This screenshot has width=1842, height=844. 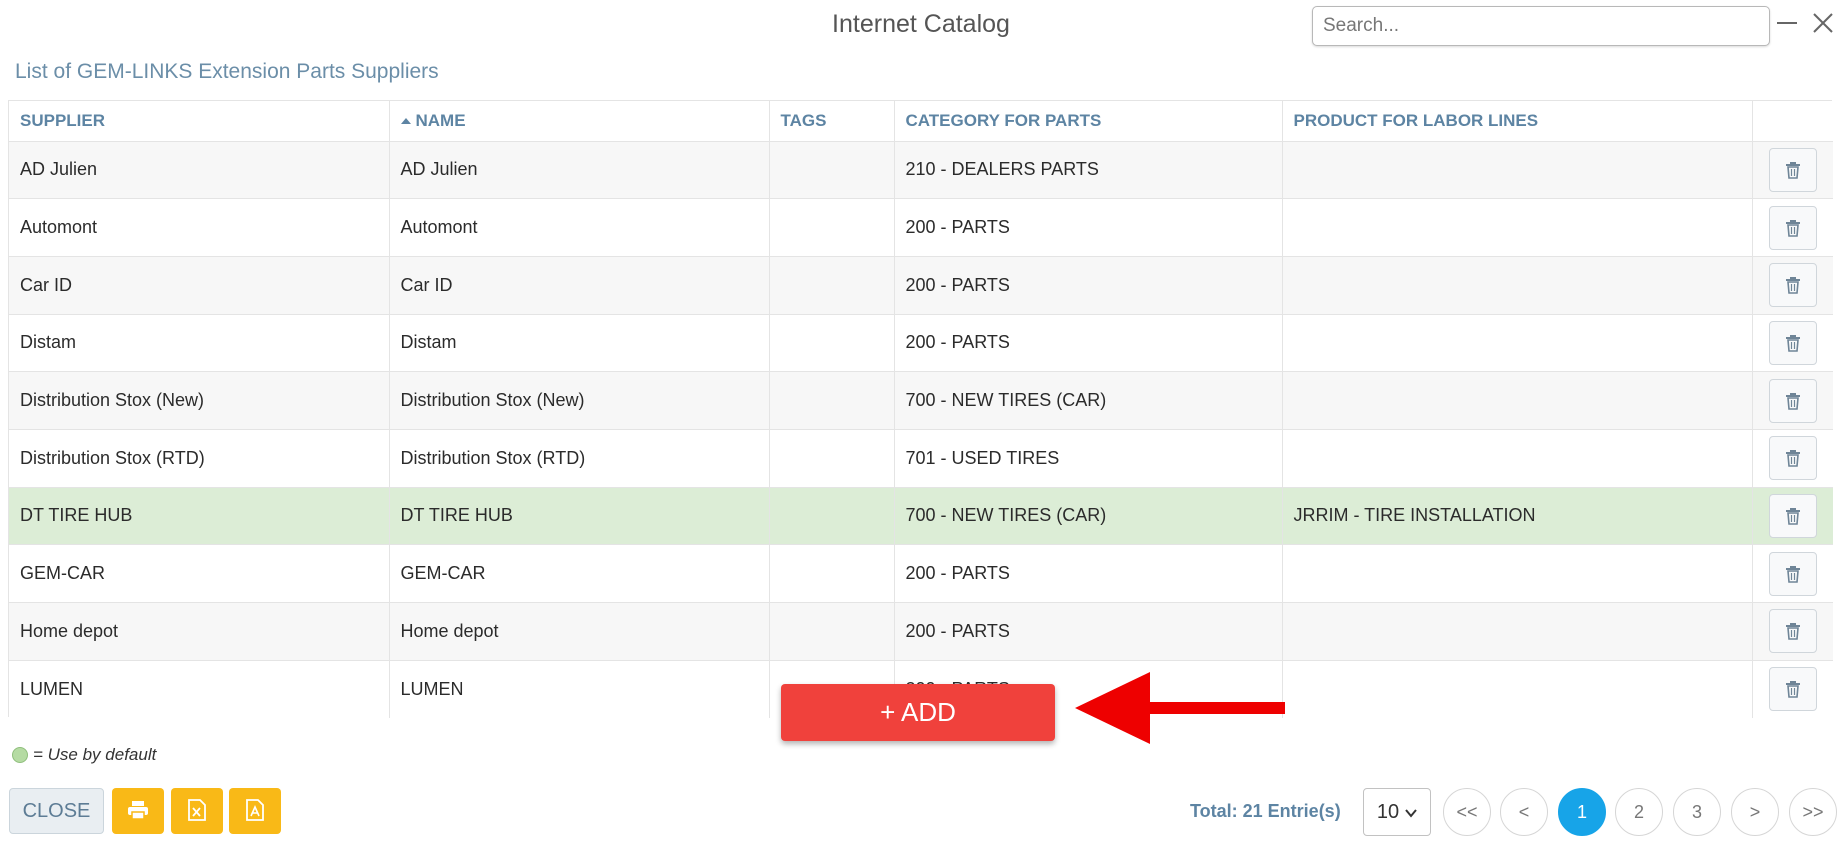 What do you see at coordinates (56, 811) in the screenshot?
I see `close-button: CLOSE` at bounding box center [56, 811].